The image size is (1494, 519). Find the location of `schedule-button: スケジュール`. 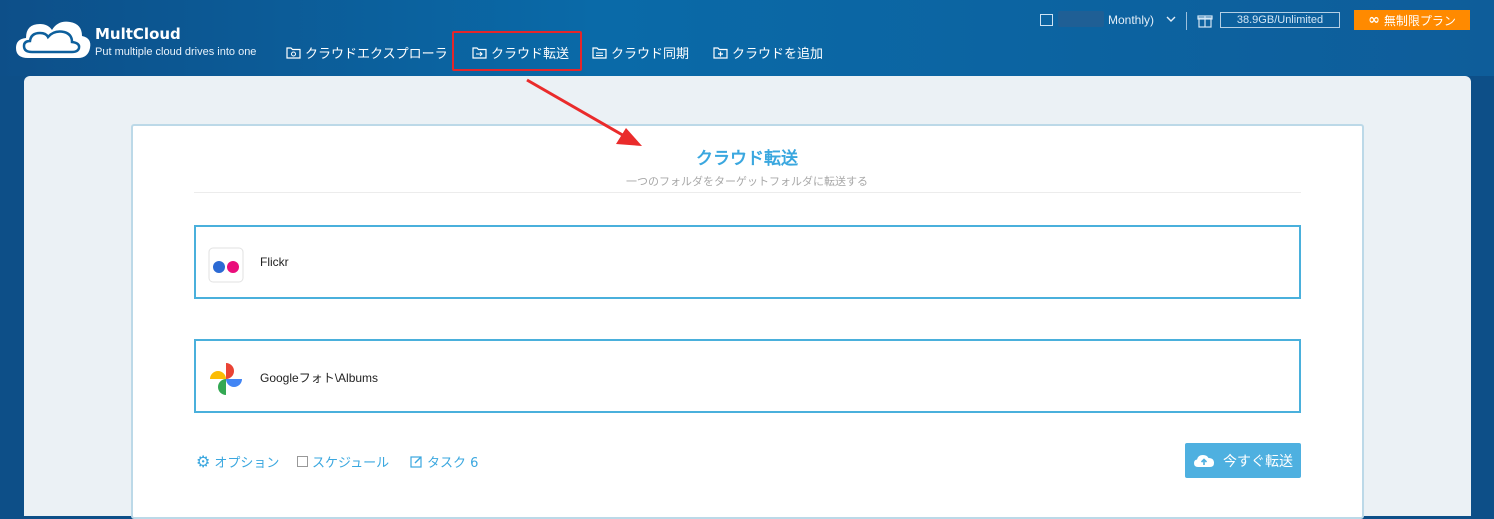

schedule-button: スケジュール is located at coordinates (343, 461).